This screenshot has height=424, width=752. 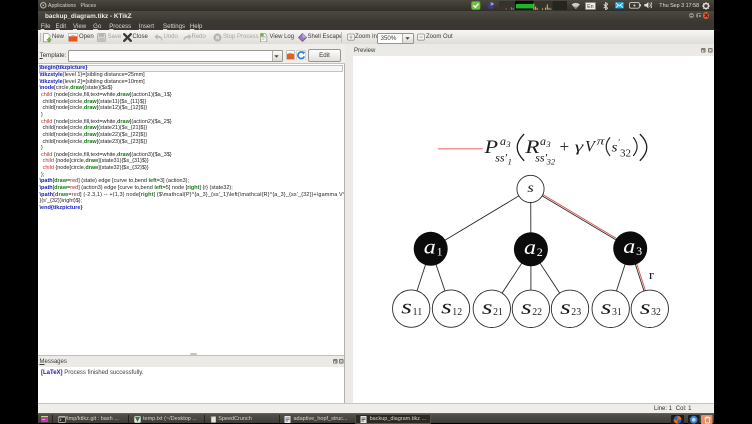 I want to click on svg-text: r, so click(x=652, y=274).